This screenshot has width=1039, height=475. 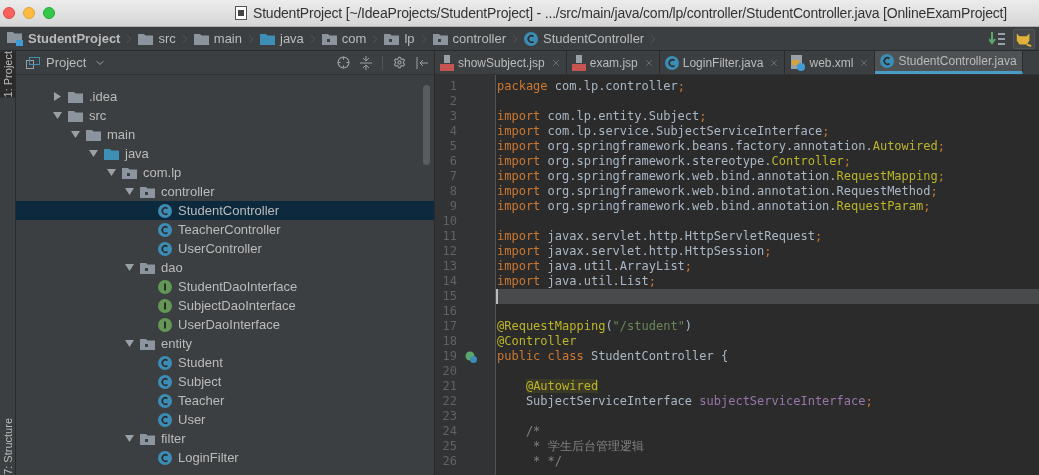 I want to click on code-line: import org.springframework.beans.factory.annotation.Autowired;, so click(x=721, y=146).